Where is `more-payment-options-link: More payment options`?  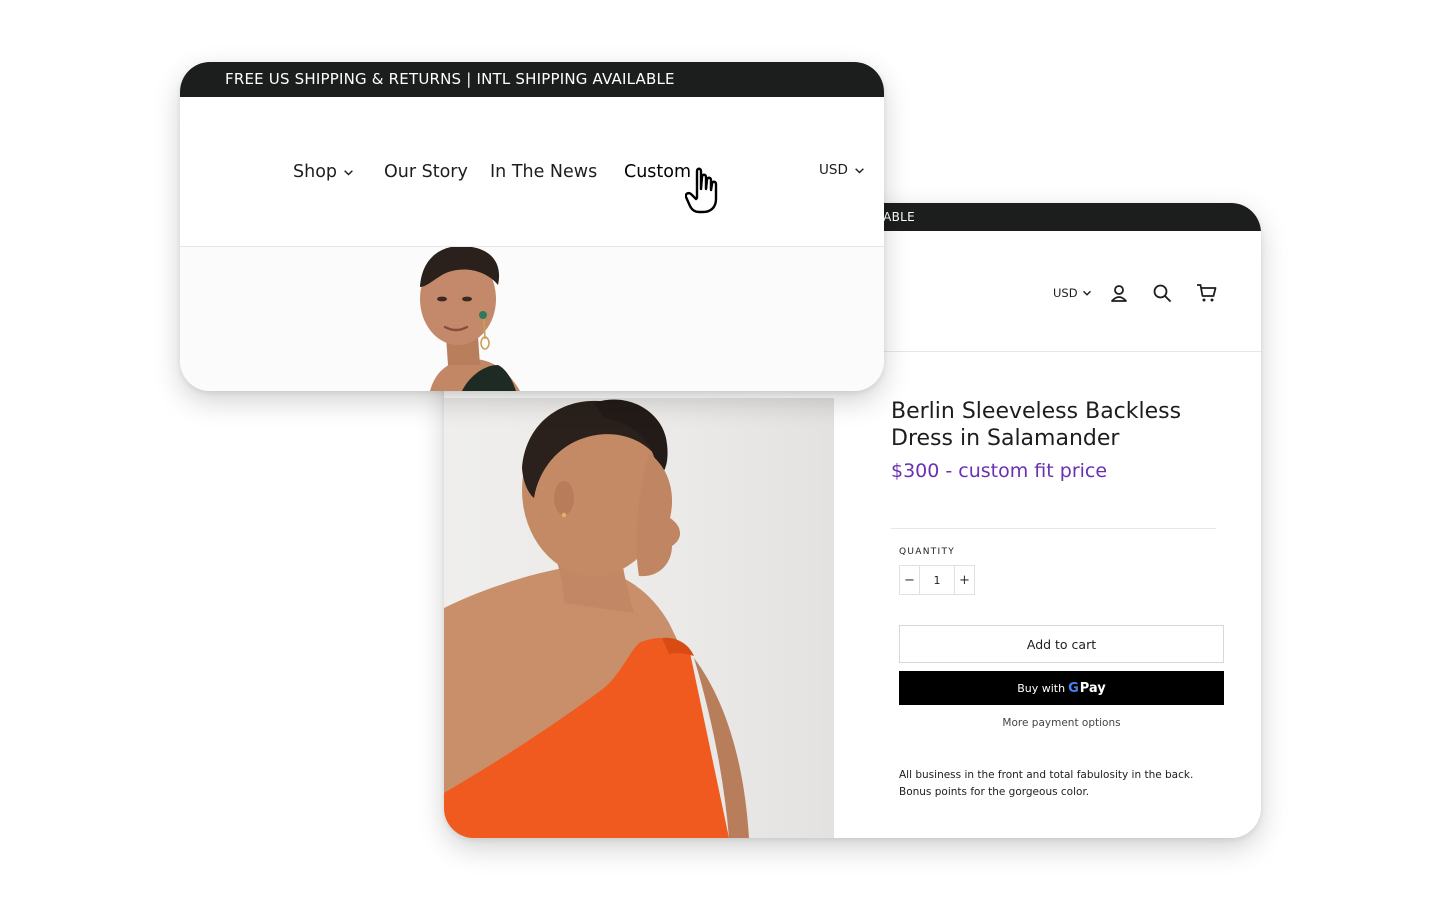
more-payment-options-link: More payment options is located at coordinates (1061, 723).